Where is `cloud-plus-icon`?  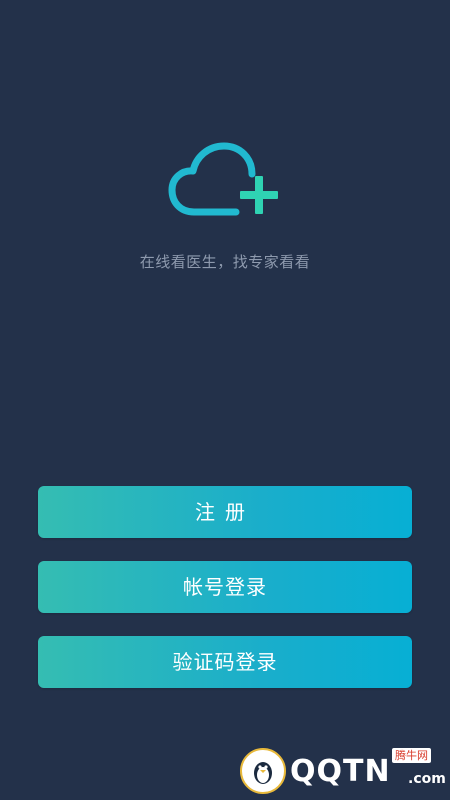
cloud-plus-icon is located at coordinates (223, 179).